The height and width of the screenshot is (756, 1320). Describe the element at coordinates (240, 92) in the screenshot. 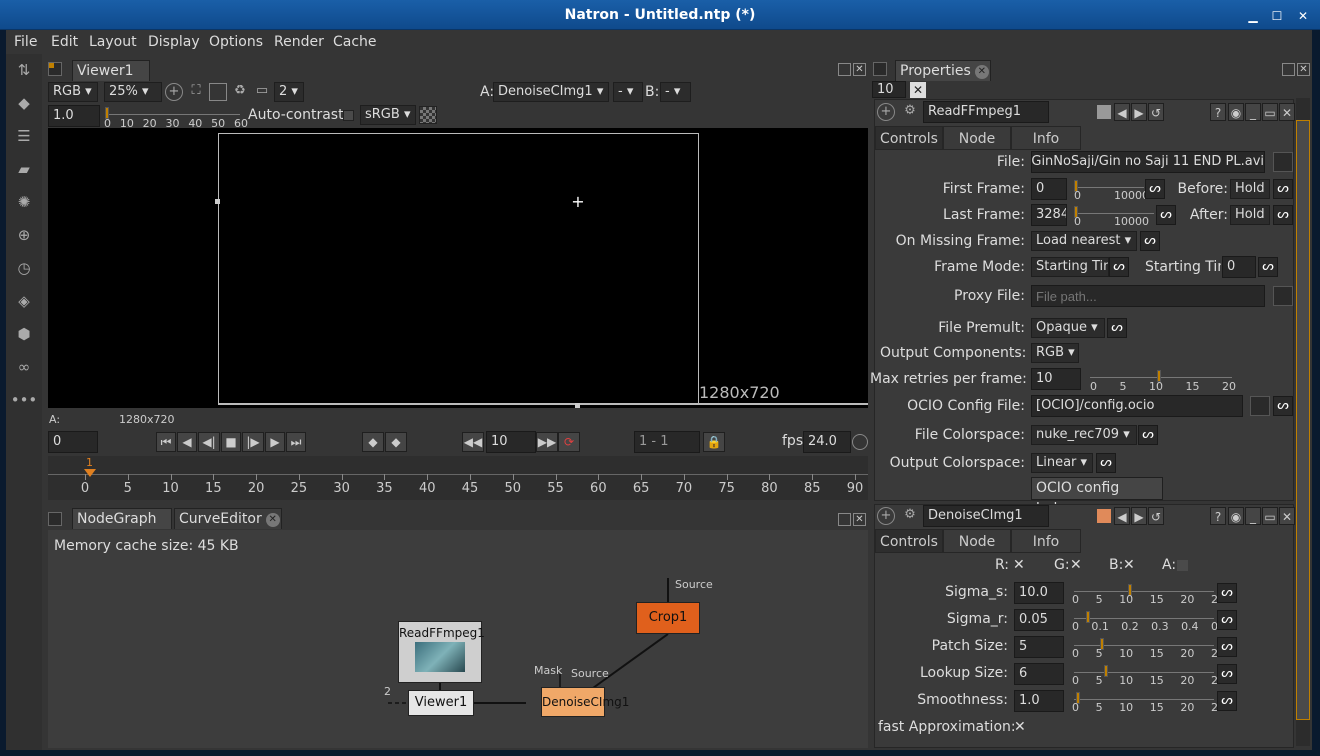

I see `refresh-icon: ♻` at that location.